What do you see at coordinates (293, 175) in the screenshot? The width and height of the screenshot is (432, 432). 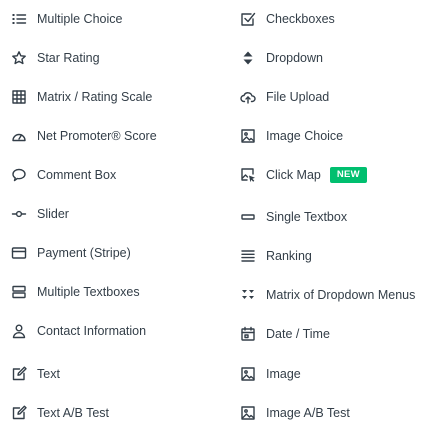 I see `question-type-label: Click Map` at bounding box center [293, 175].